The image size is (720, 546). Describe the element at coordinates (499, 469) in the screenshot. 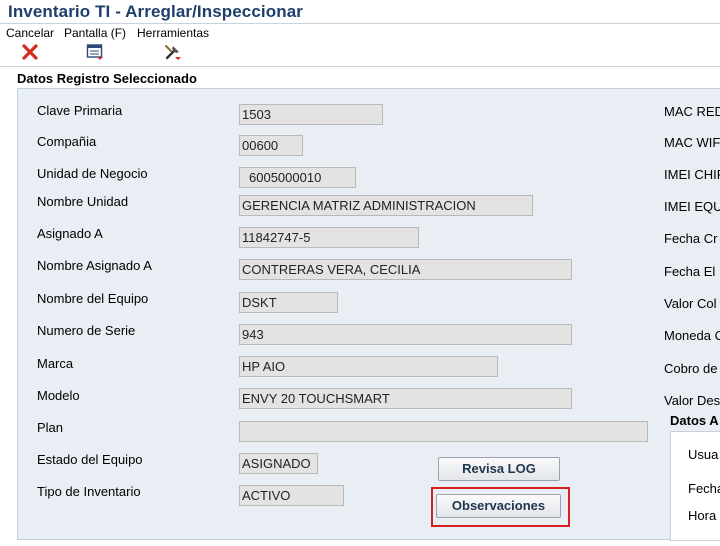

I see `revisa-log-button: Revisa LOG` at that location.